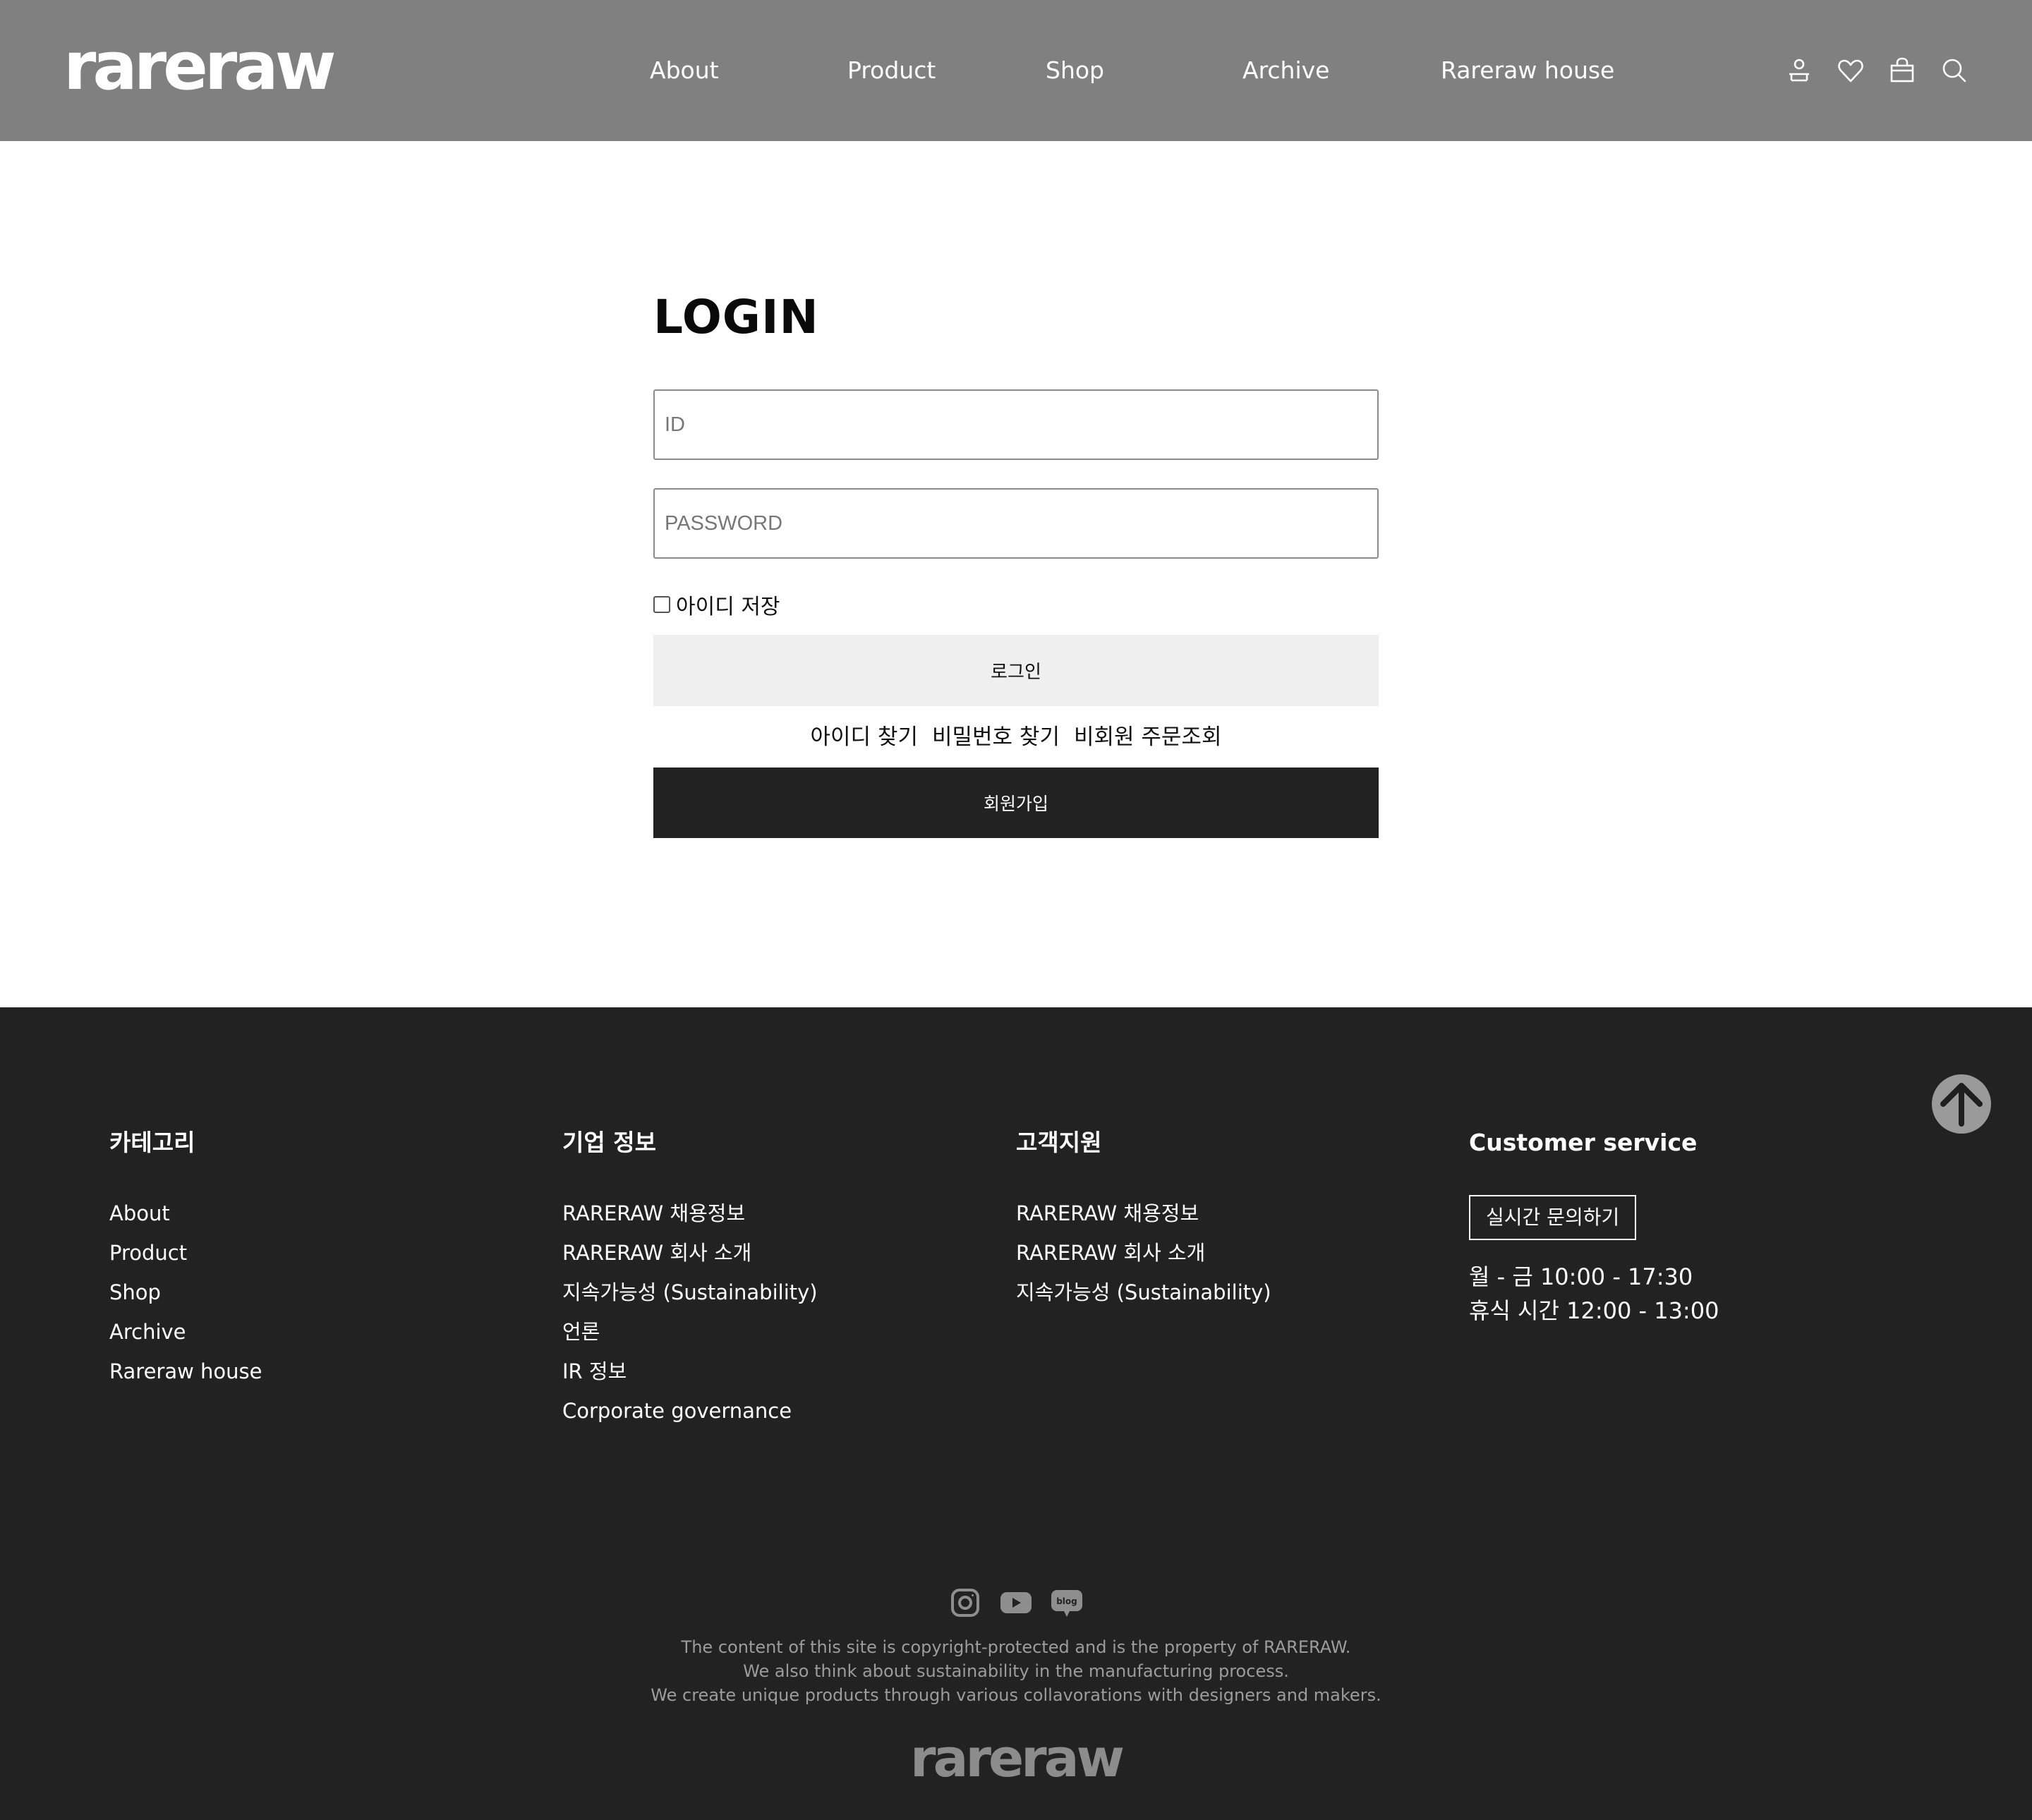  What do you see at coordinates (1799, 70) in the screenshot?
I see `user-icon` at bounding box center [1799, 70].